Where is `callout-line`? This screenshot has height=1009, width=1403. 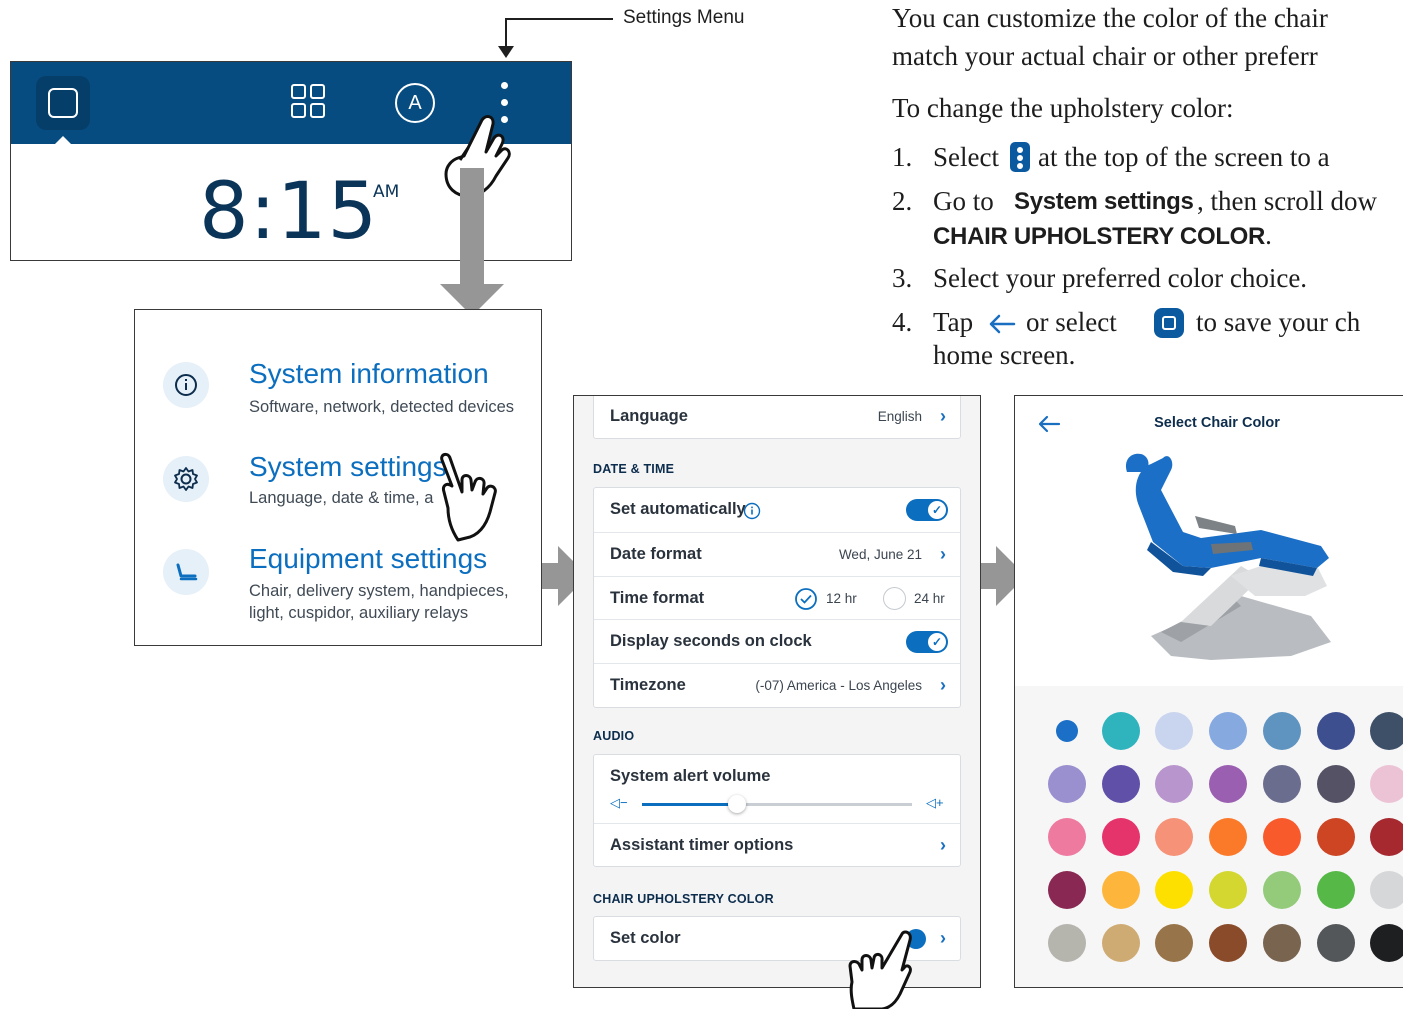
callout-line is located at coordinates (506, 33).